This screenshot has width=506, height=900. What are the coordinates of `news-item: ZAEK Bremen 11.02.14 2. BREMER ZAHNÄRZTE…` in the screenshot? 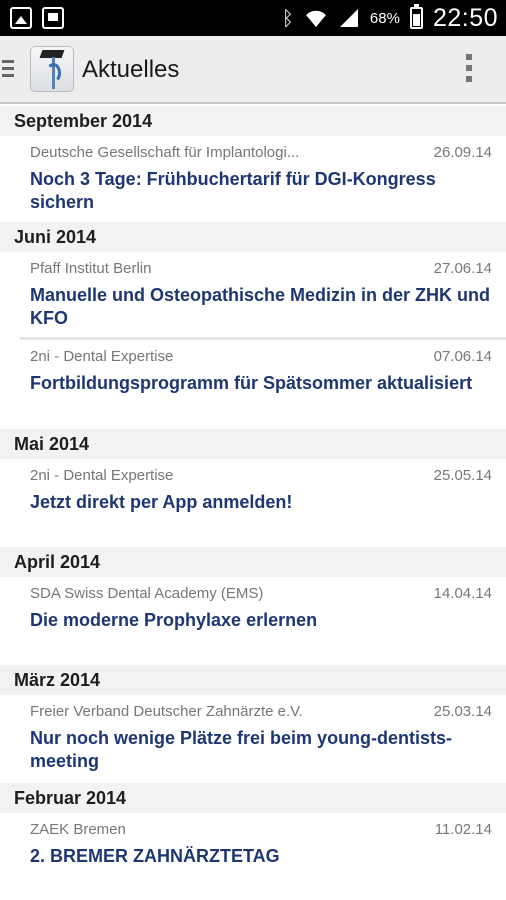 It's located at (253, 848).